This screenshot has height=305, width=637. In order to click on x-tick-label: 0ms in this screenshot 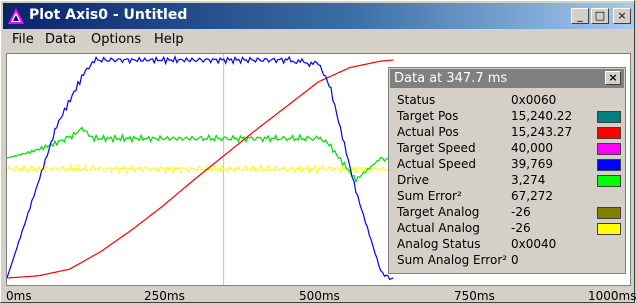, I will do `click(19, 296)`.